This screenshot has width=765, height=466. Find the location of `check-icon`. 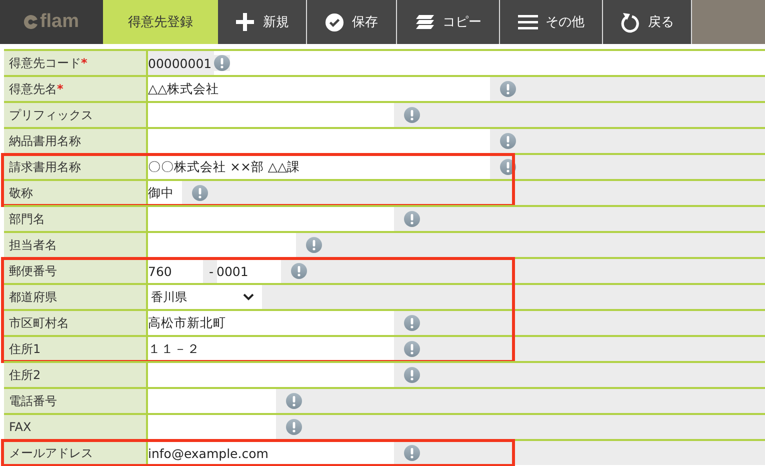

check-icon is located at coordinates (334, 22).